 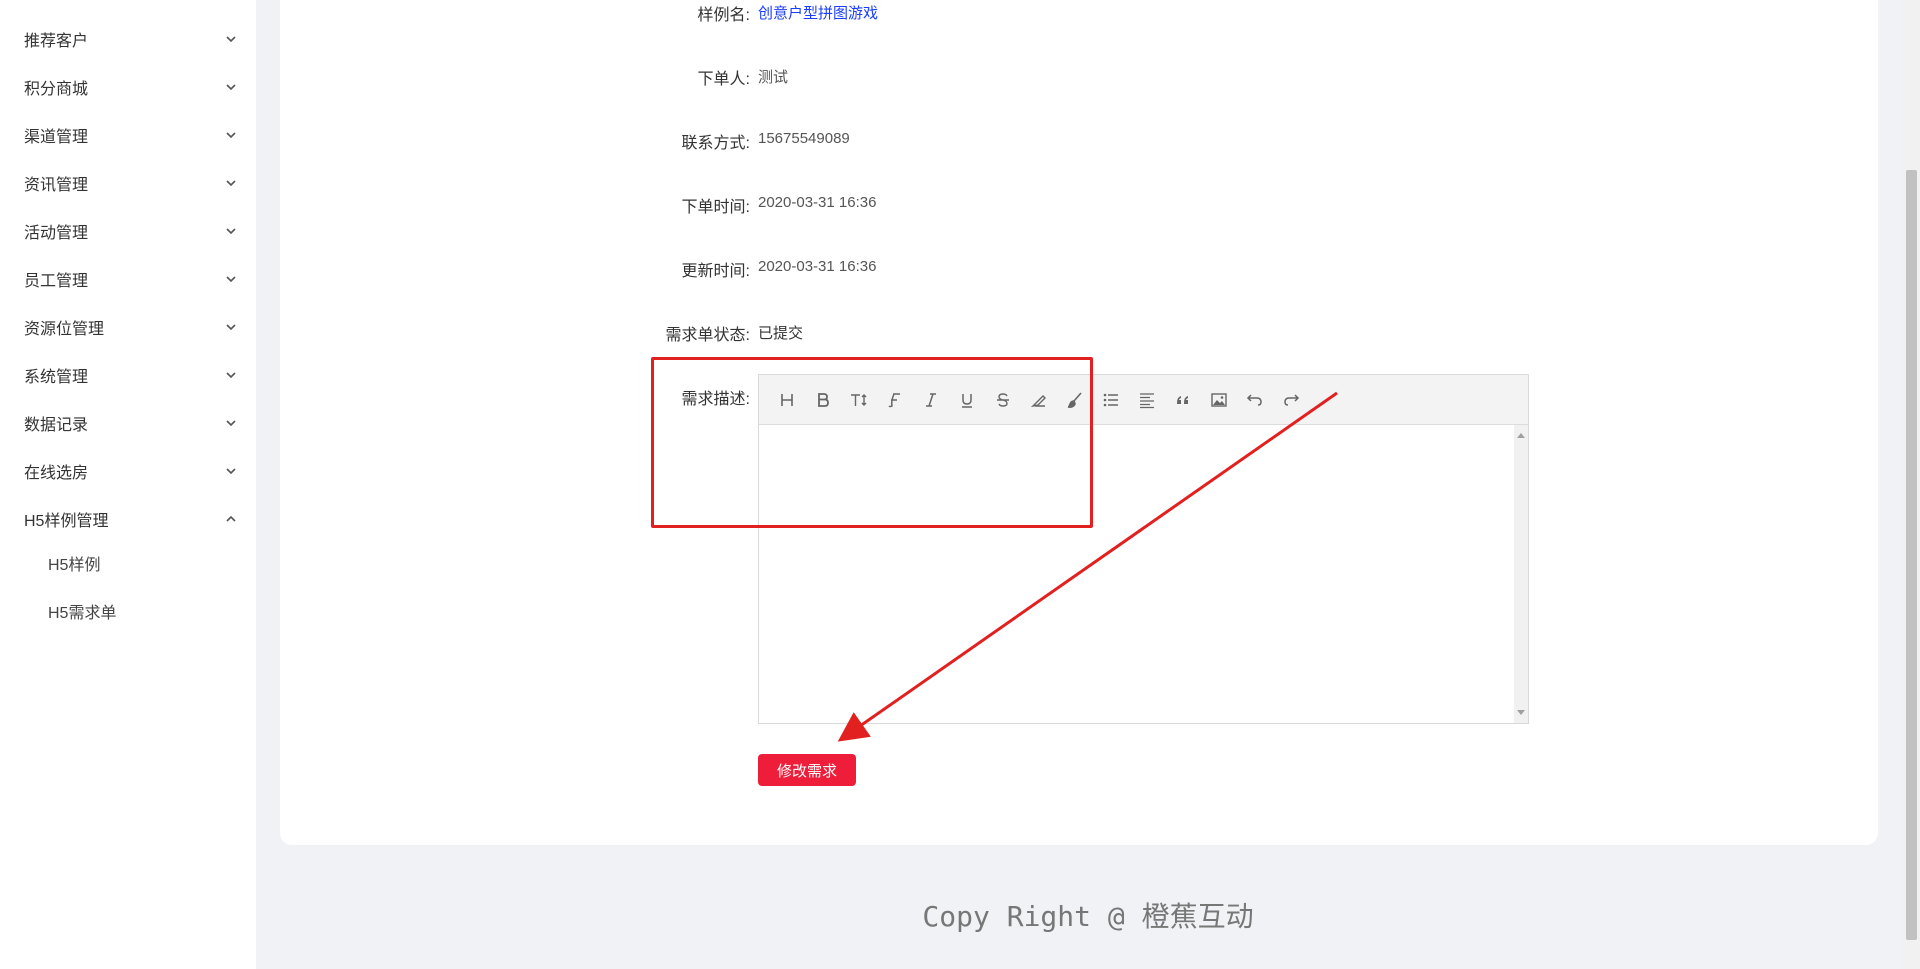 I want to click on scroll-up-icon, so click(x=1521, y=435).